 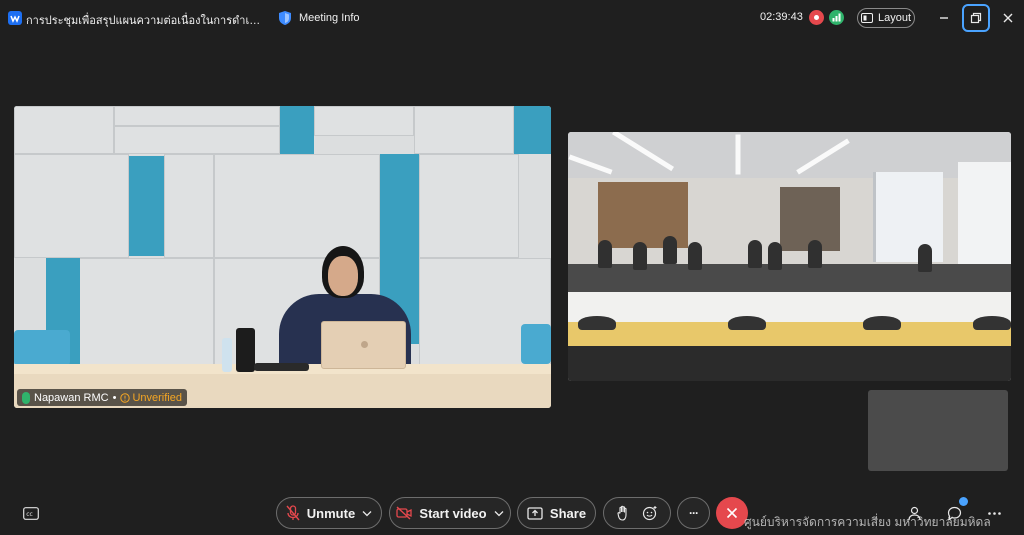 I want to click on share-screen-icon, so click(x=535, y=513).